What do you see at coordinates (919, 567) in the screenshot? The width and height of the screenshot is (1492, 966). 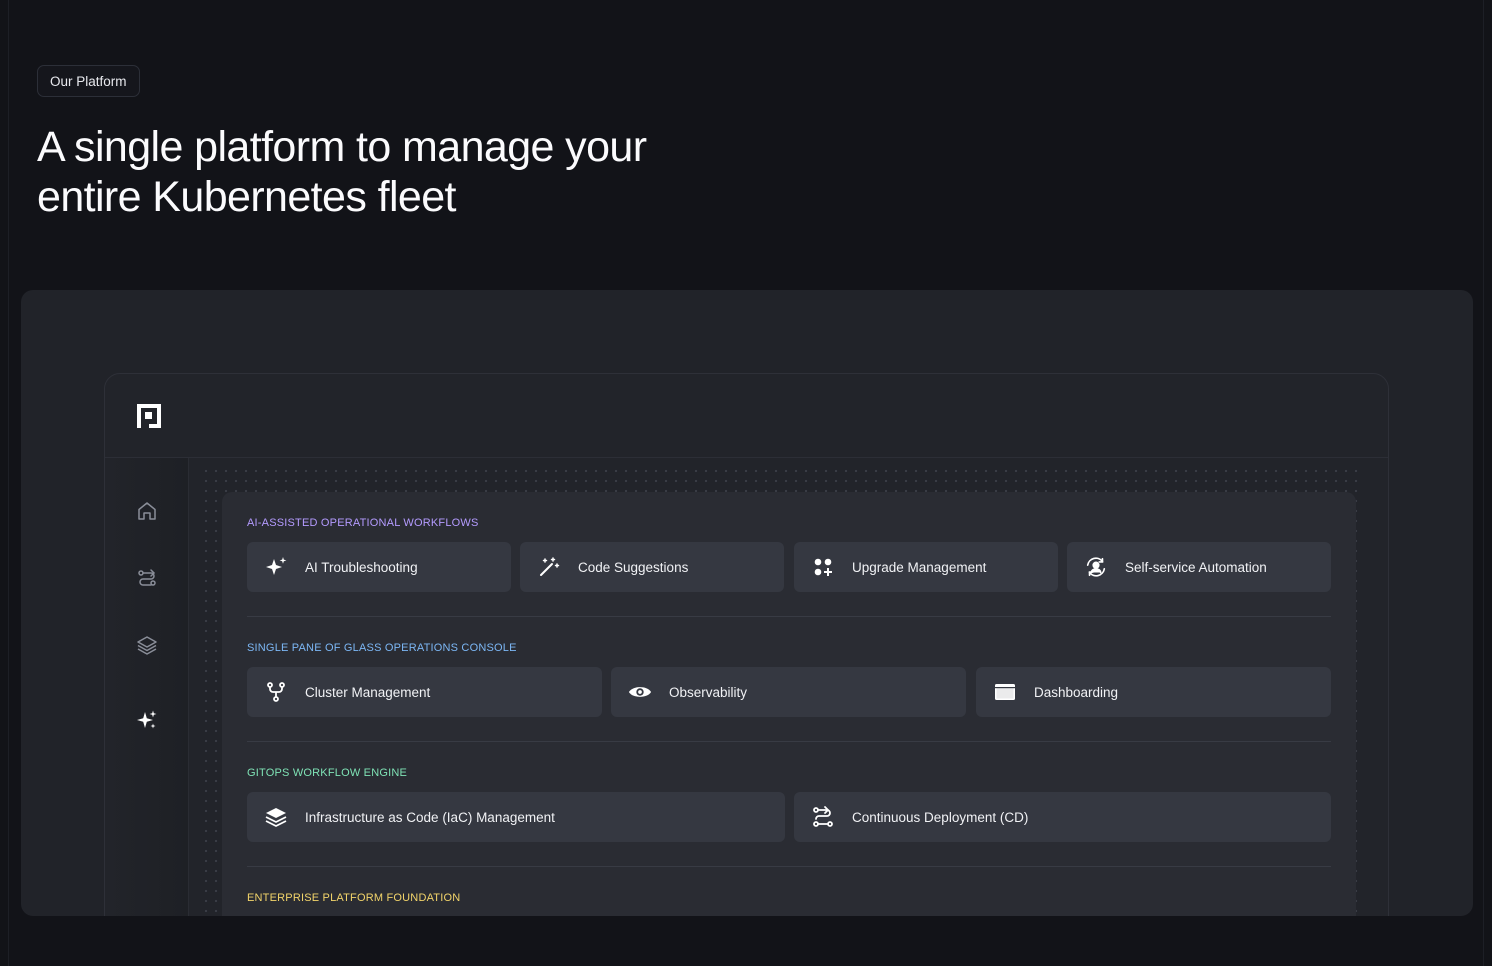 I see `tile-label: Upgrade Management` at bounding box center [919, 567].